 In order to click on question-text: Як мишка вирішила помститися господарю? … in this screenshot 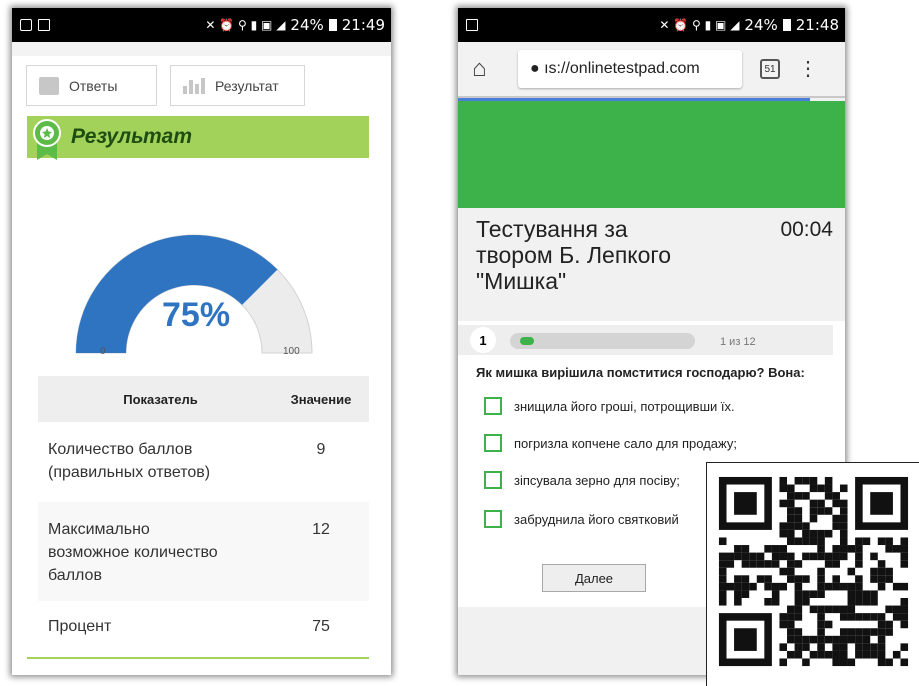, I will do `click(640, 372)`.